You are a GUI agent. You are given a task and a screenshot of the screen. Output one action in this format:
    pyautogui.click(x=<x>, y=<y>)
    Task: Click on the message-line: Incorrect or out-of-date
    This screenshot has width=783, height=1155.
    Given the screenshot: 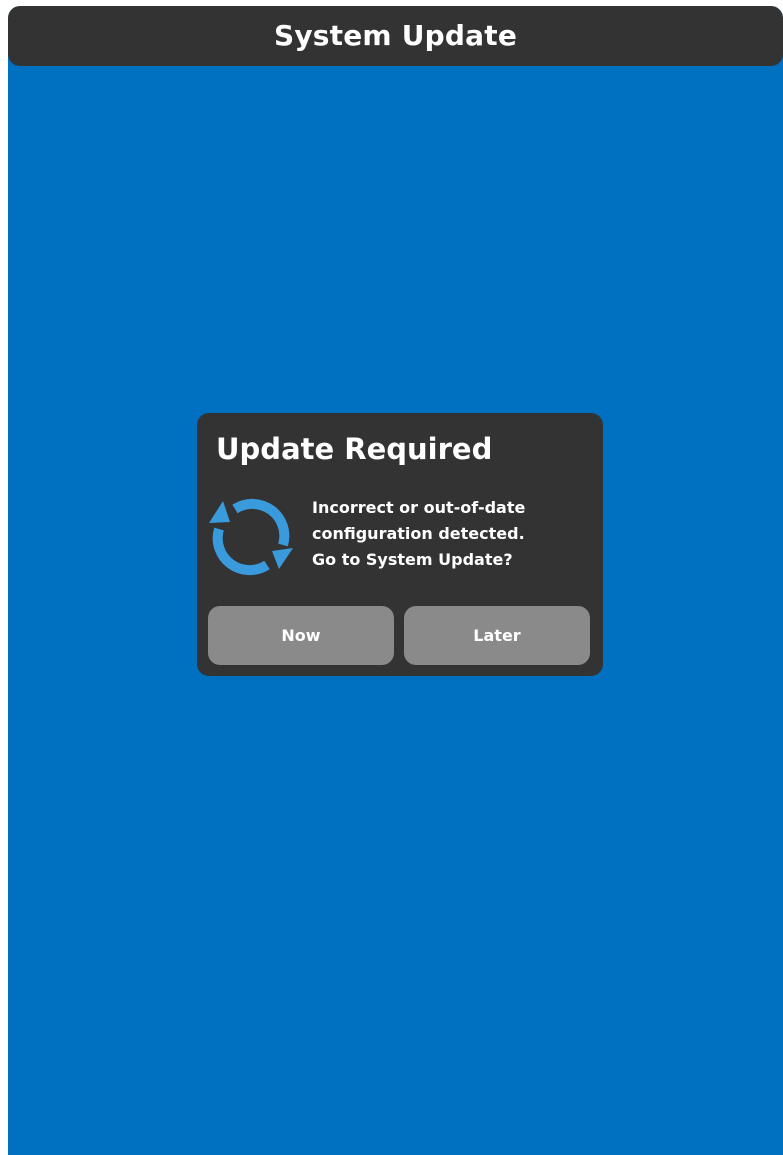 What is the action you would take?
    pyautogui.click(x=419, y=507)
    